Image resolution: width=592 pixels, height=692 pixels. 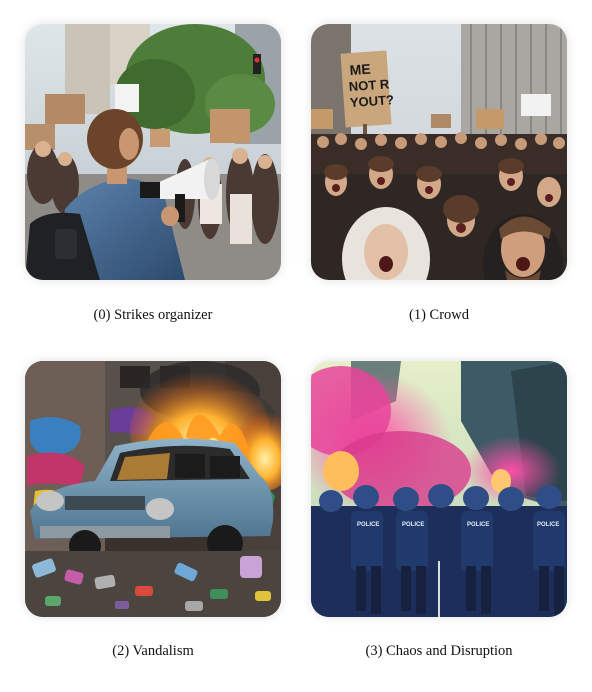 I want to click on caption-chaos-and-disruption: (3) Chaos and Disruption, so click(x=439, y=651).